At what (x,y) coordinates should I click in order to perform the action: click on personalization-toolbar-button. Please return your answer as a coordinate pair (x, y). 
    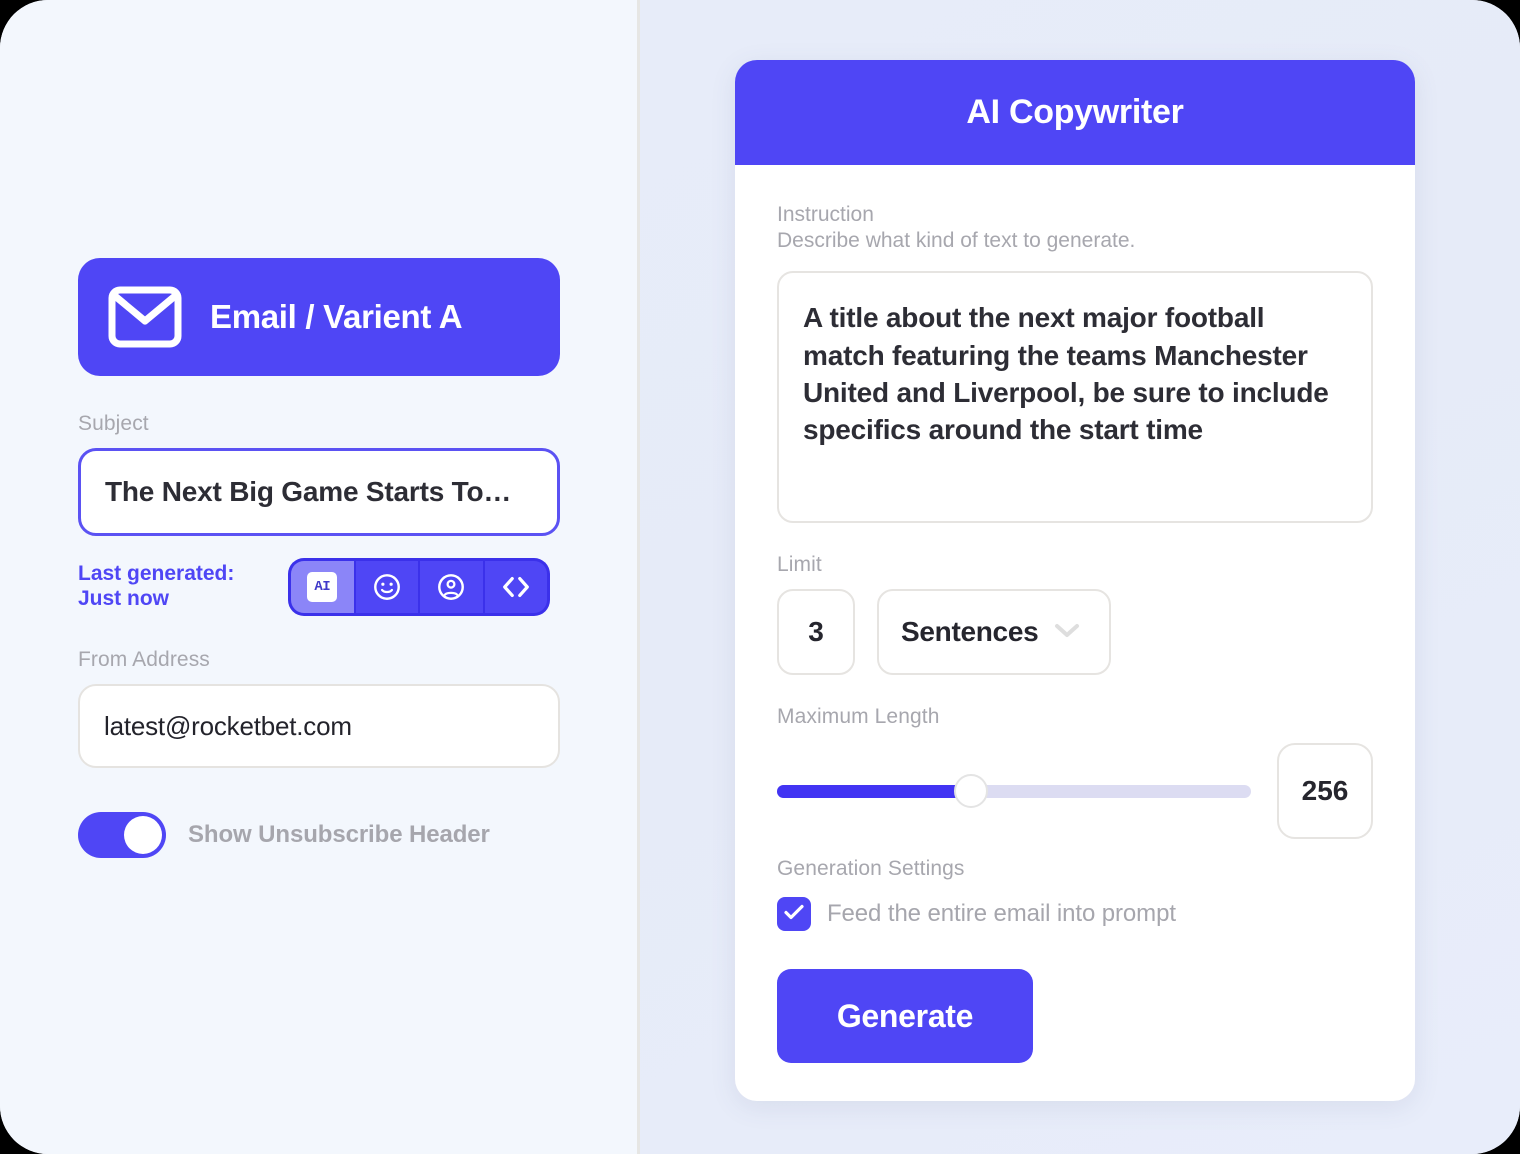
    Looking at the image, I should click on (451, 587).